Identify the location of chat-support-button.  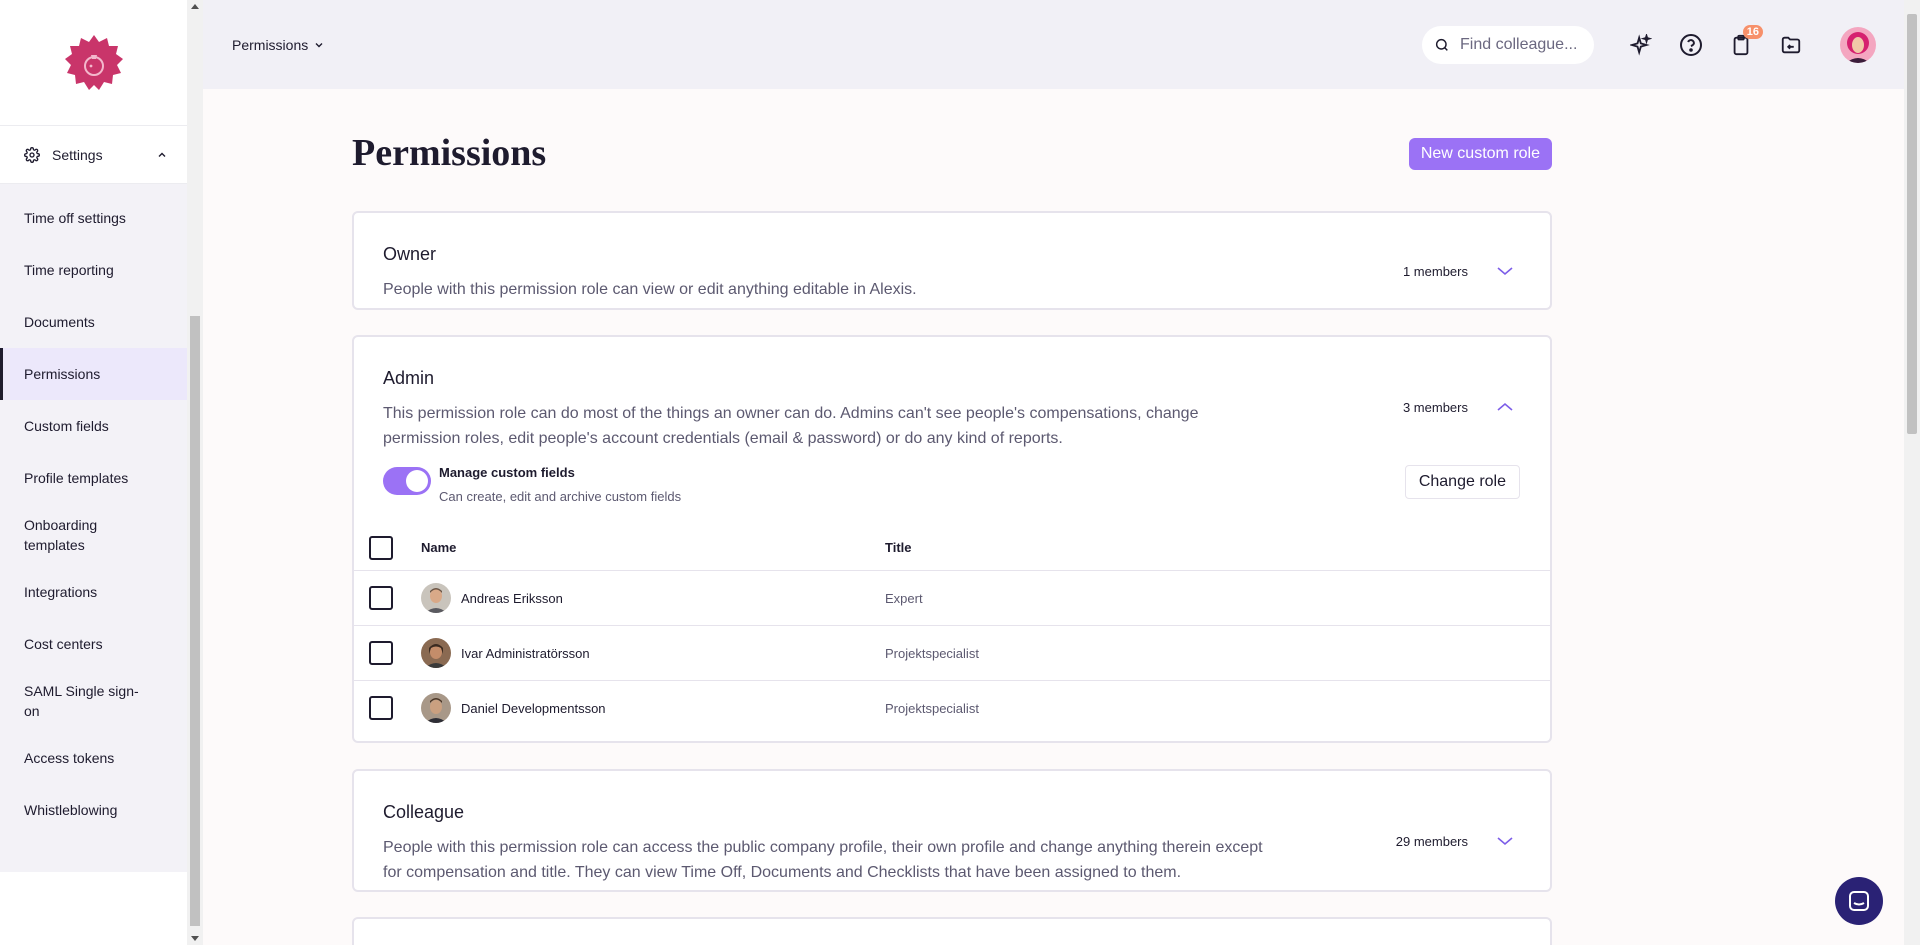
(1859, 901).